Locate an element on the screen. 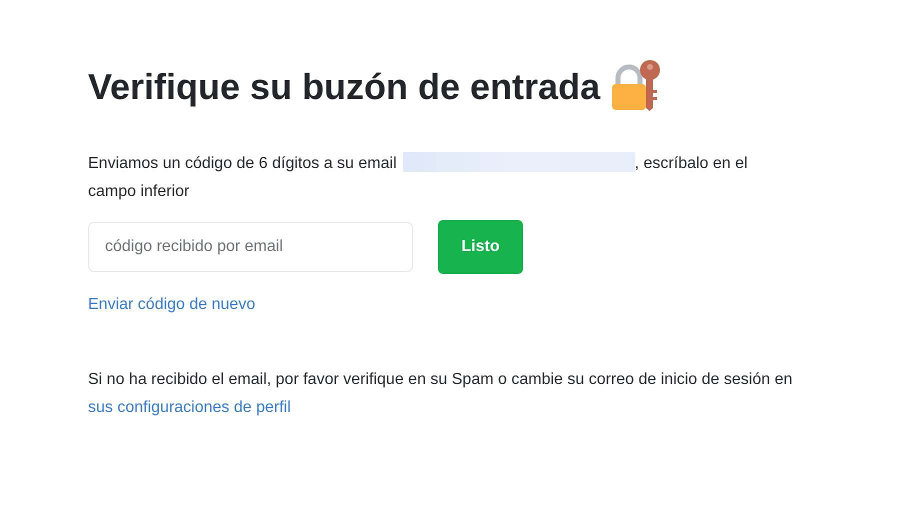 This screenshot has width=917, height=513. profile-settings-link: sus configuraciones de perfil is located at coordinates (189, 407).